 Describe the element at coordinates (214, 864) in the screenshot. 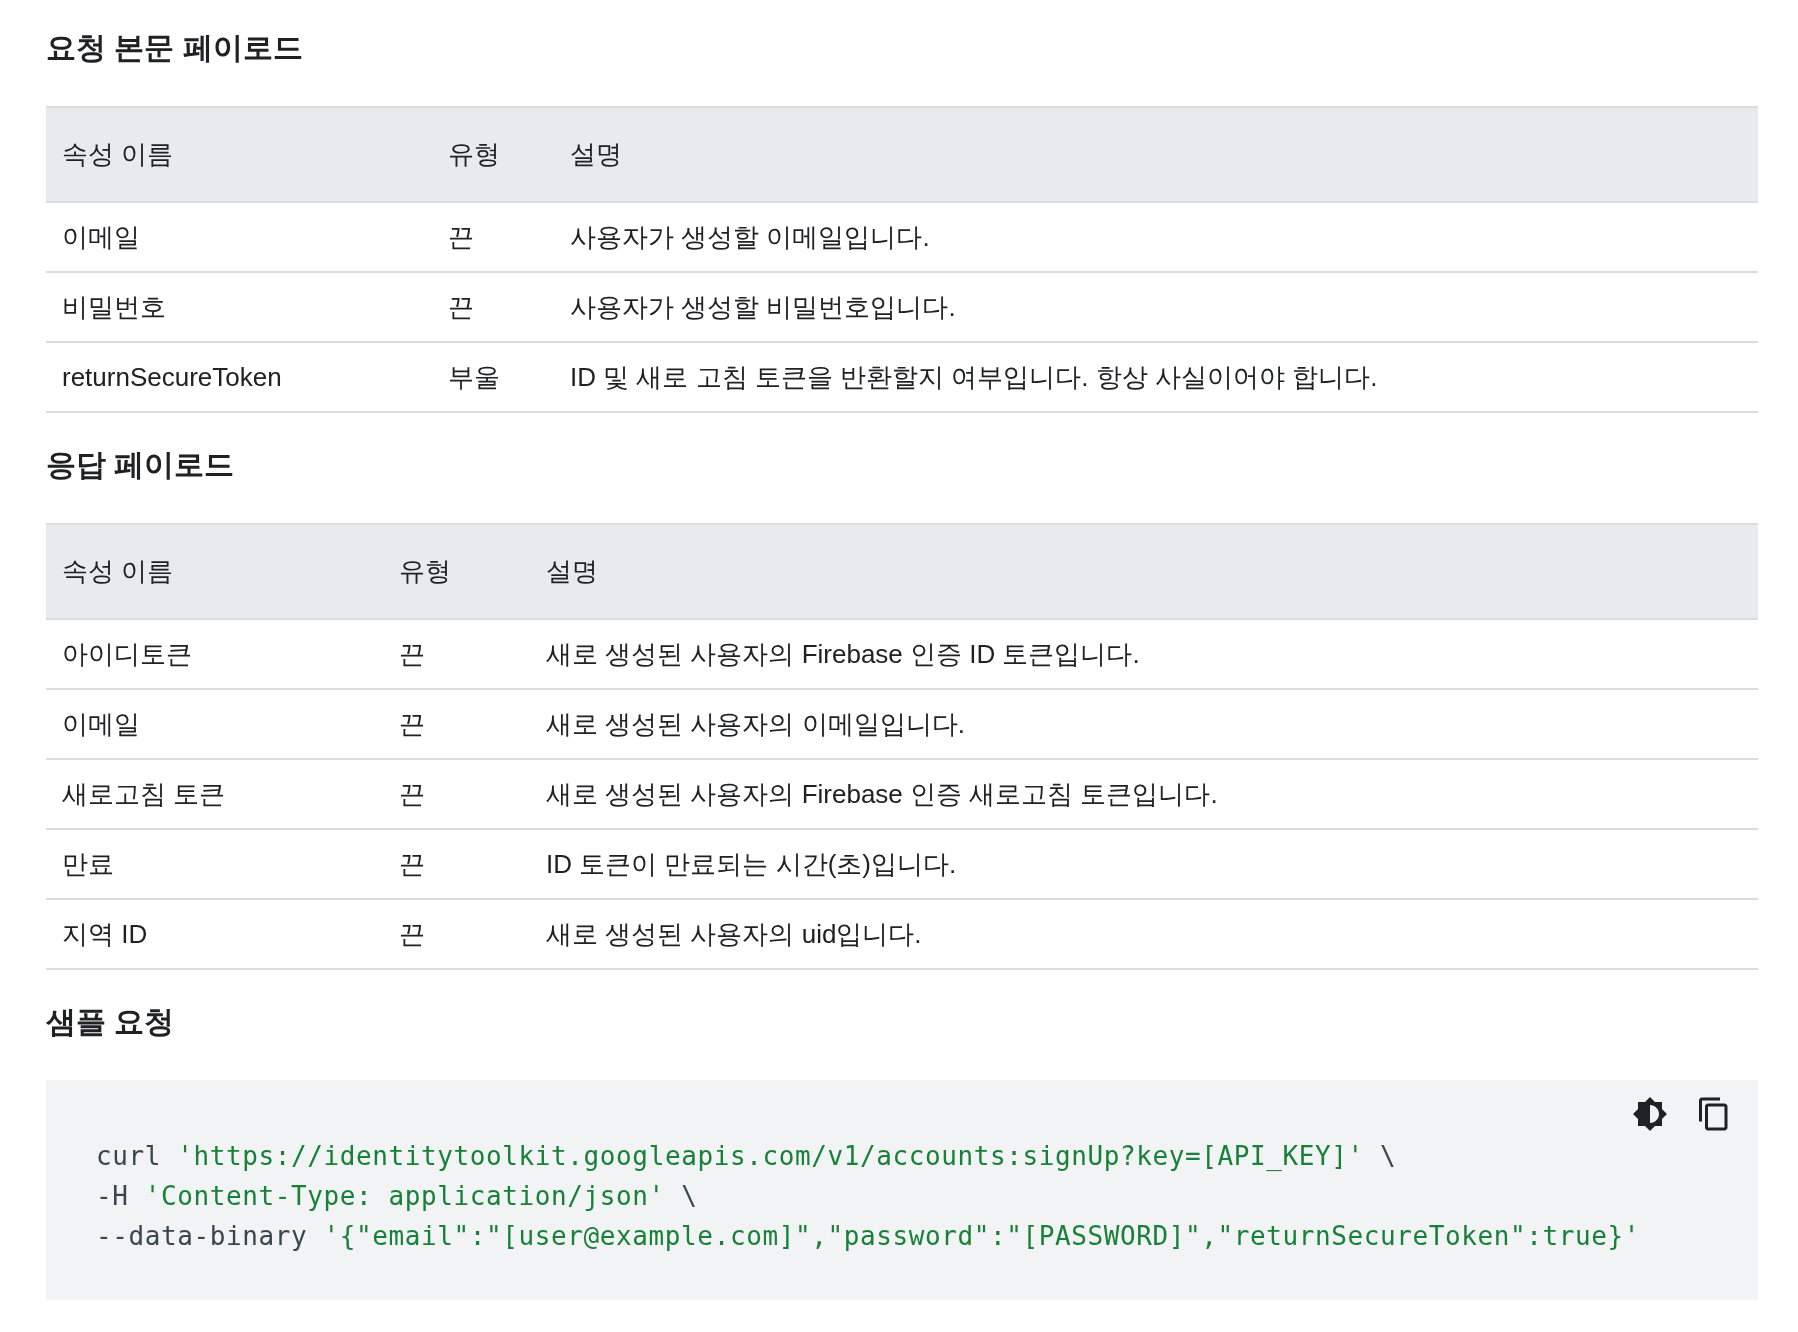

I see `table-cell: 만료` at that location.